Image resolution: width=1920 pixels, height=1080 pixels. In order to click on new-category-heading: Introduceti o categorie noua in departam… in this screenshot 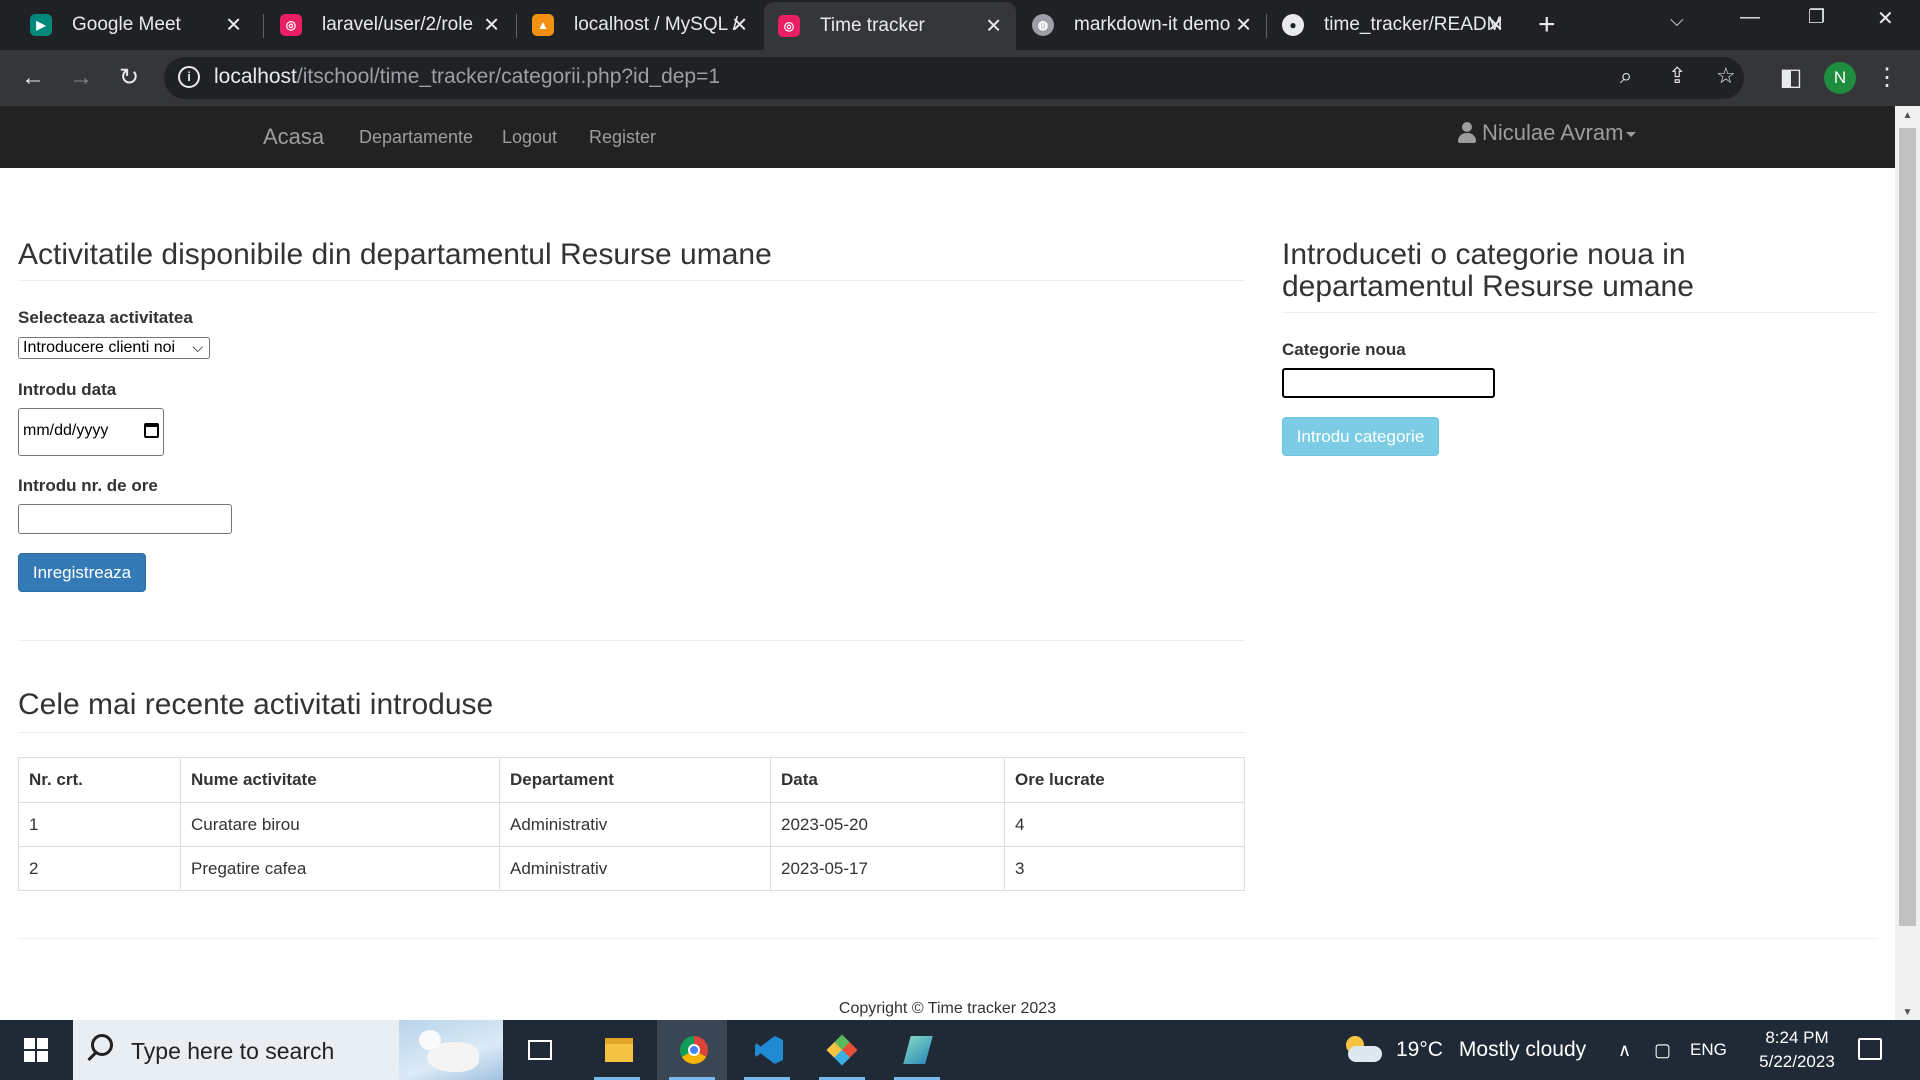, I will do `click(1488, 270)`.